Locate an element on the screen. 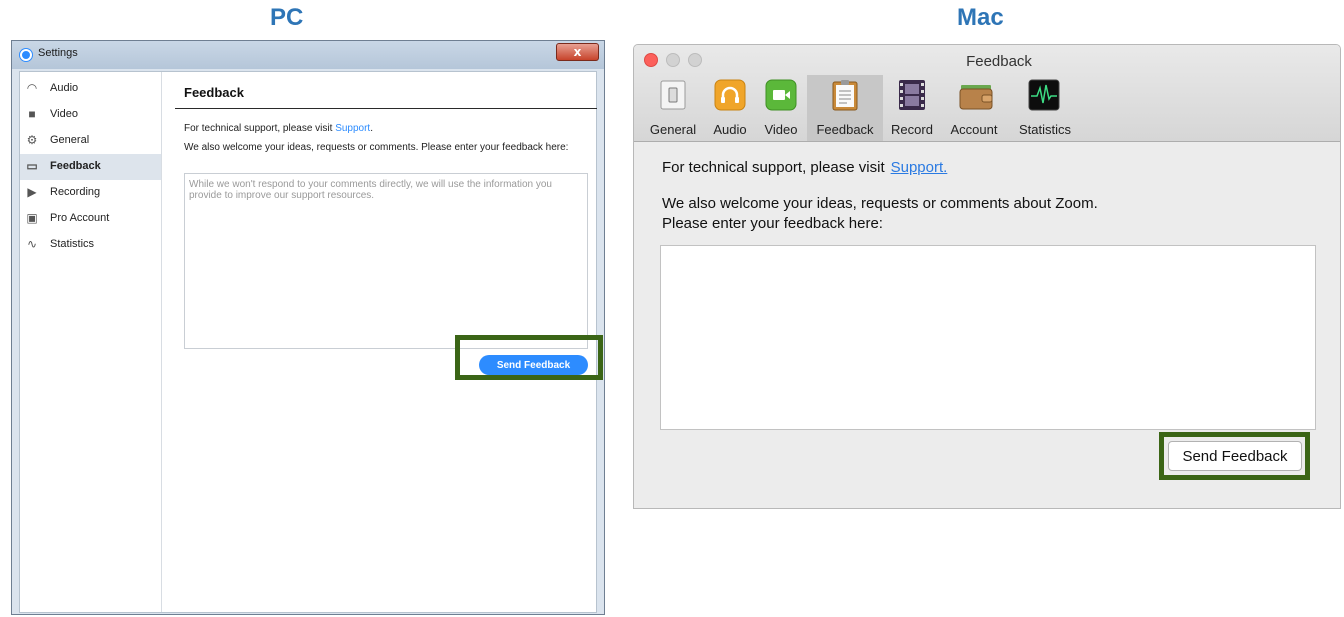  tab-record: Record is located at coordinates (912, 108).